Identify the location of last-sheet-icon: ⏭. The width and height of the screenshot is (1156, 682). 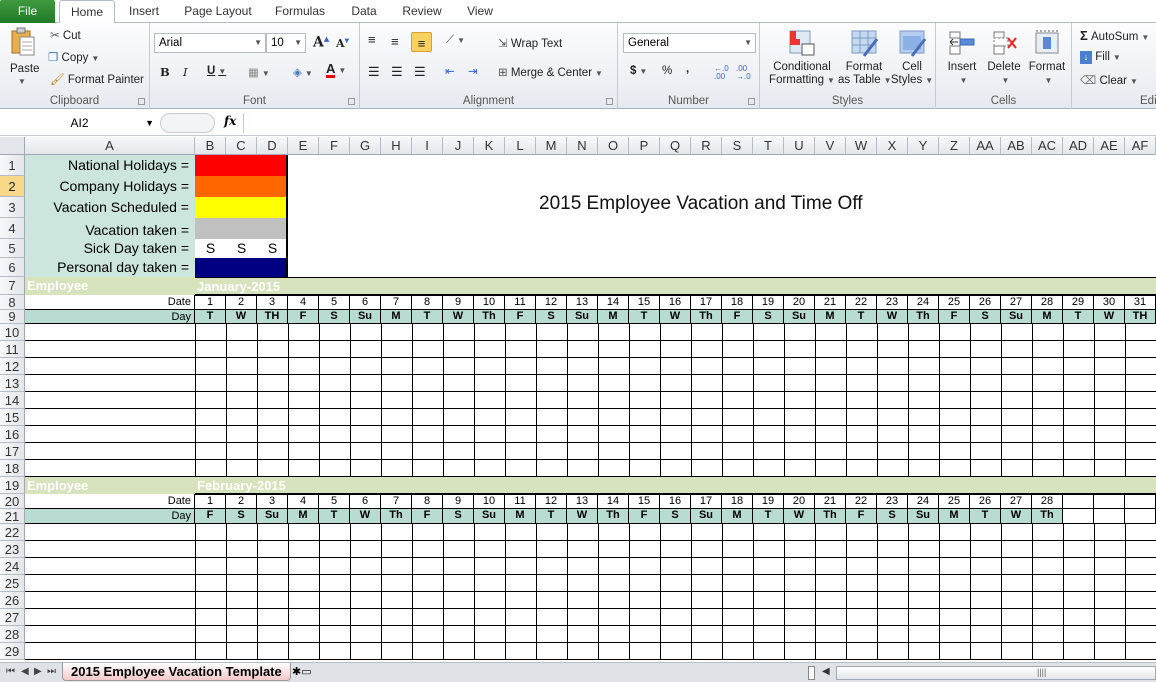
(51, 671).